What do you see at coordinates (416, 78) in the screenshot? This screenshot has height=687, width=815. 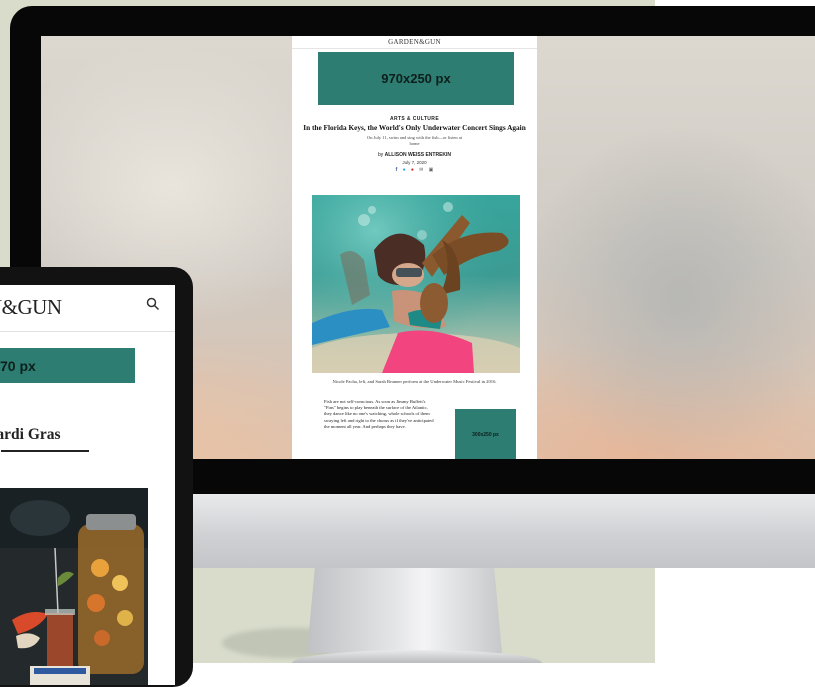 I see `leaderboard-ad: 970x250 px` at bounding box center [416, 78].